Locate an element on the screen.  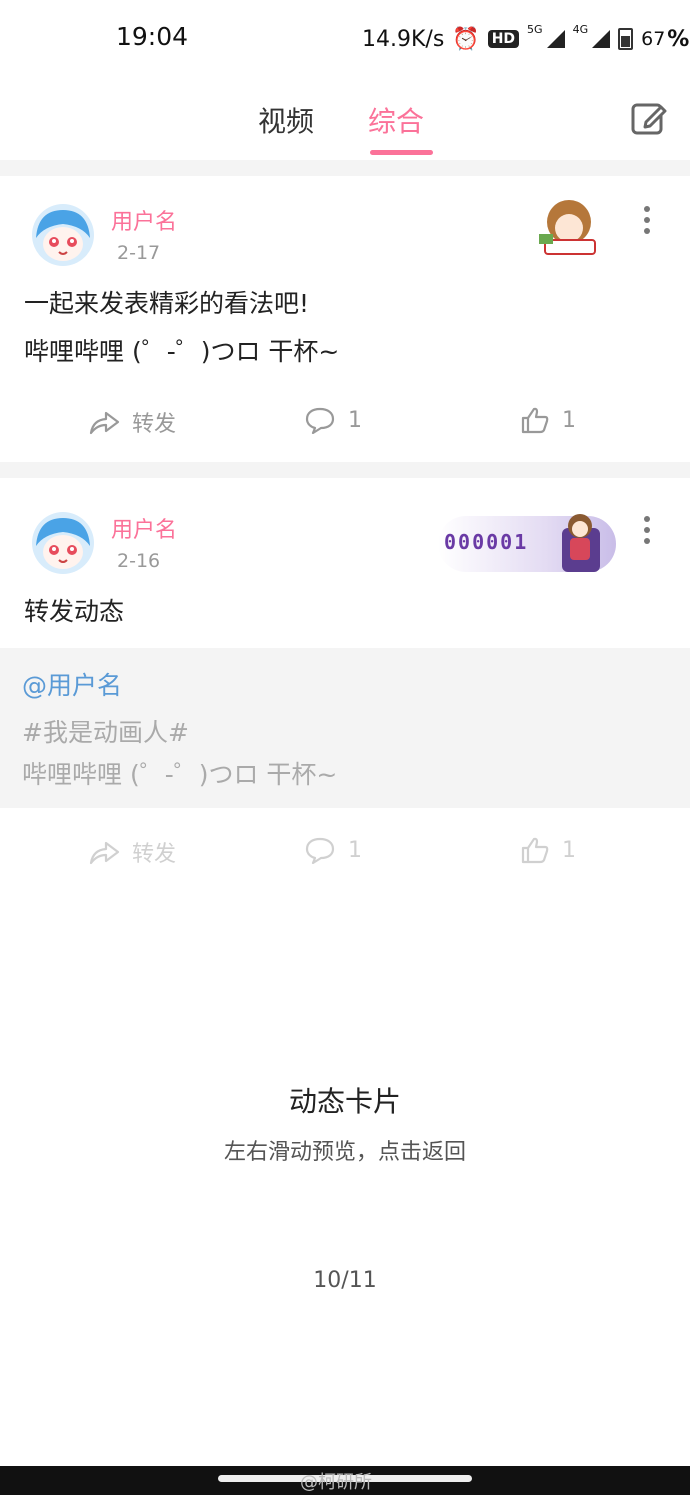
net-5g-label: 5G is located at coordinates (535, 29).